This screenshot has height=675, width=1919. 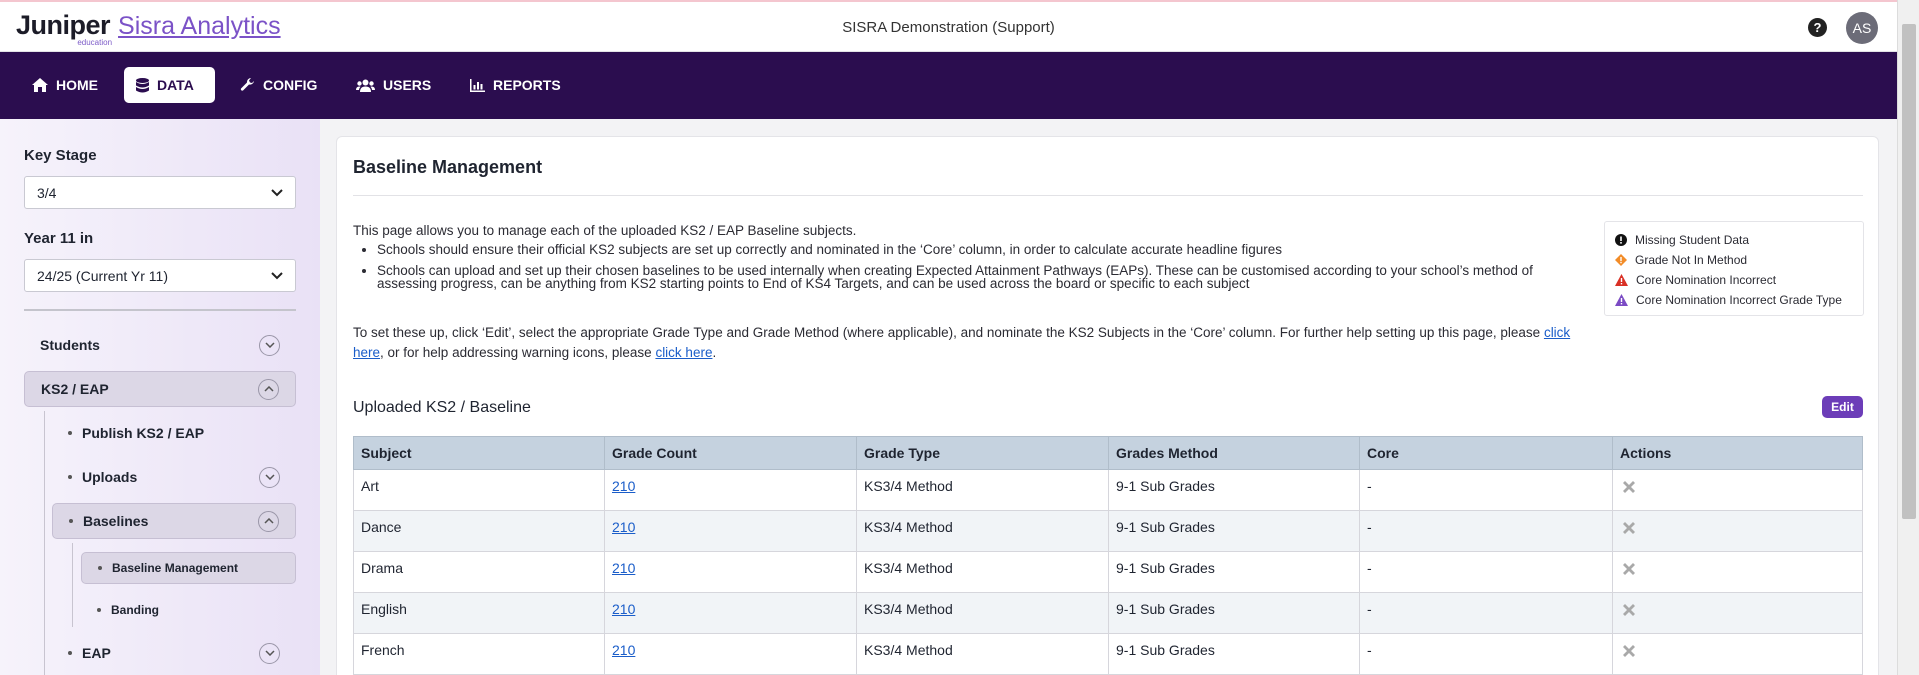 I want to click on sidebar-item-publish: Publish KS2 / EAP, so click(x=174, y=433).